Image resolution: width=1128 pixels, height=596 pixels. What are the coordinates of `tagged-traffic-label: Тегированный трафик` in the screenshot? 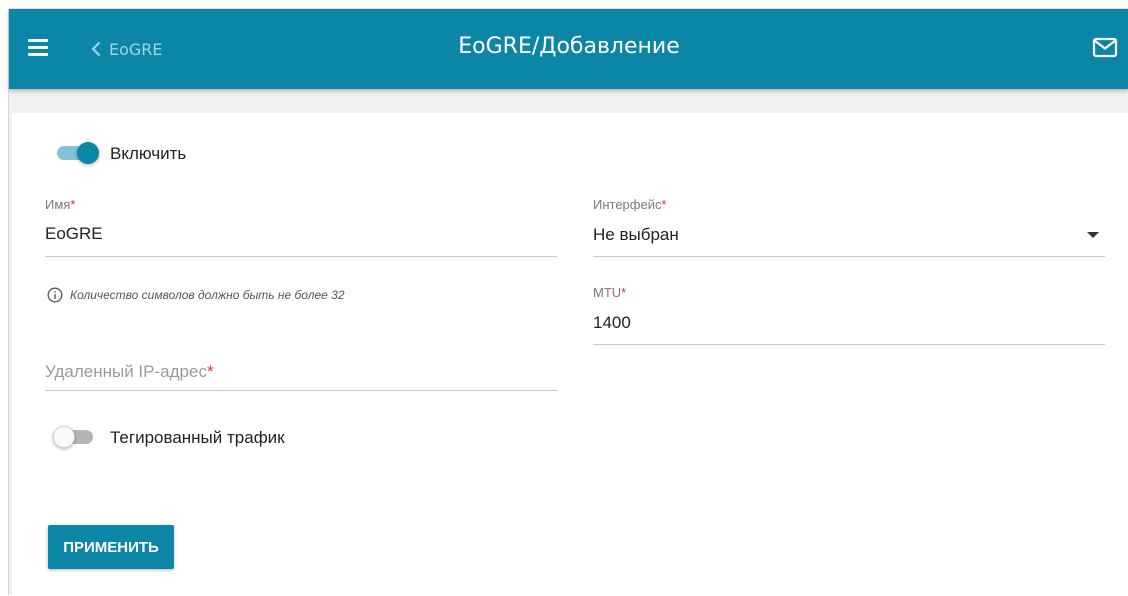 It's located at (197, 437).